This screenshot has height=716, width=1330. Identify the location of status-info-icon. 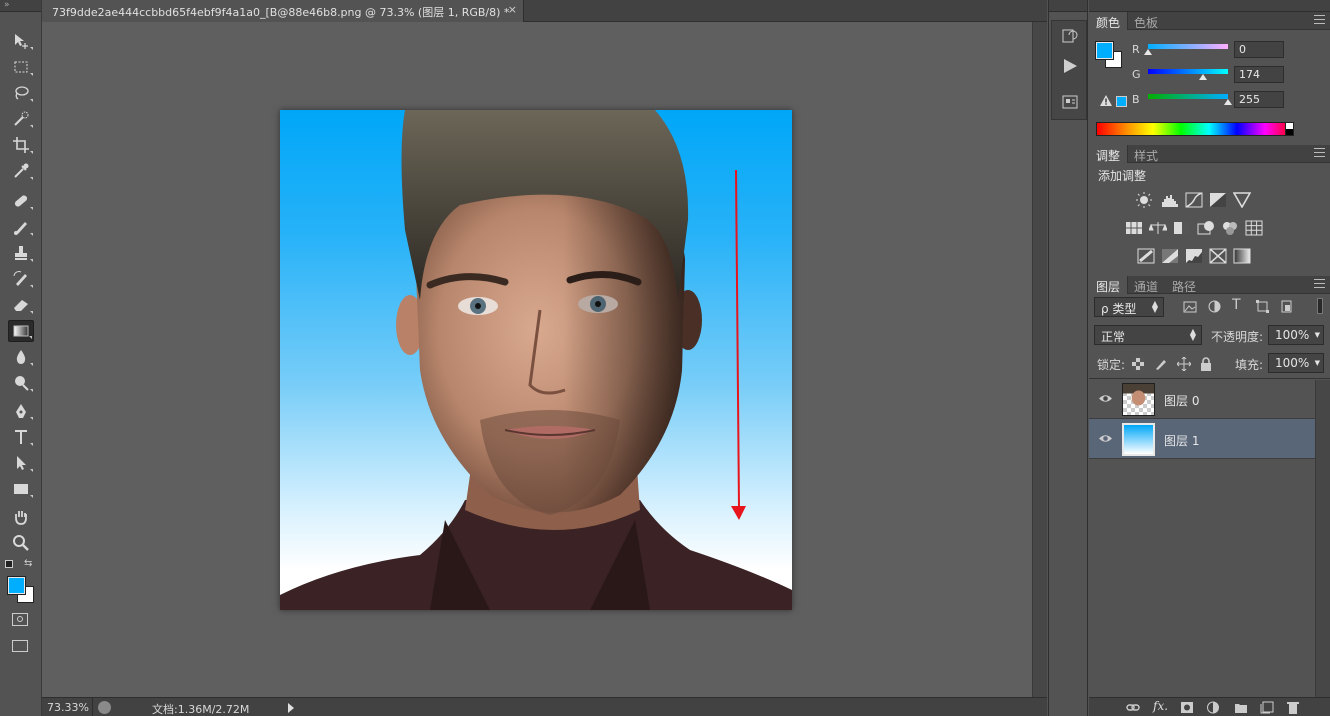
(104, 707).